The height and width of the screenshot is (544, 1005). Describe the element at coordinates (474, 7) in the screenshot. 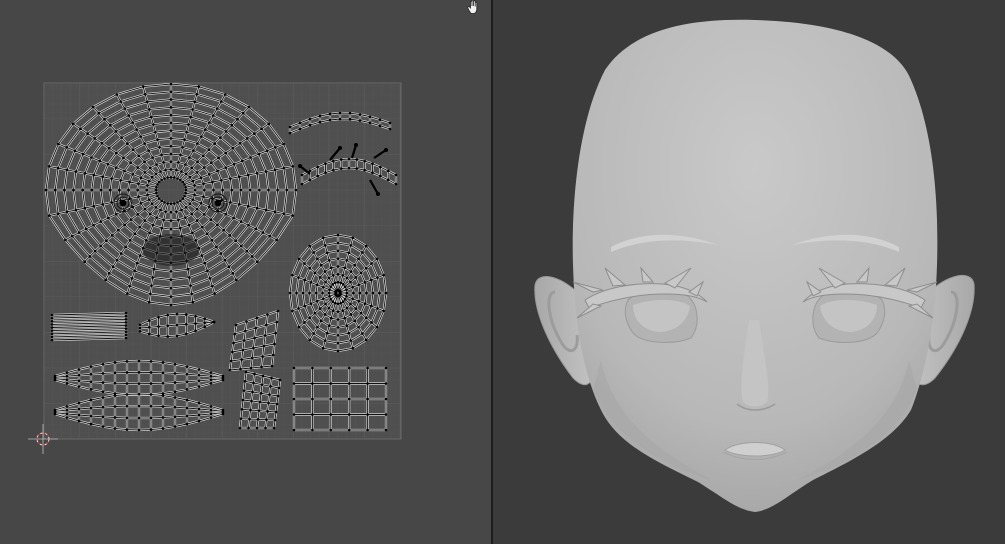

I see `hand-pan-icon` at that location.